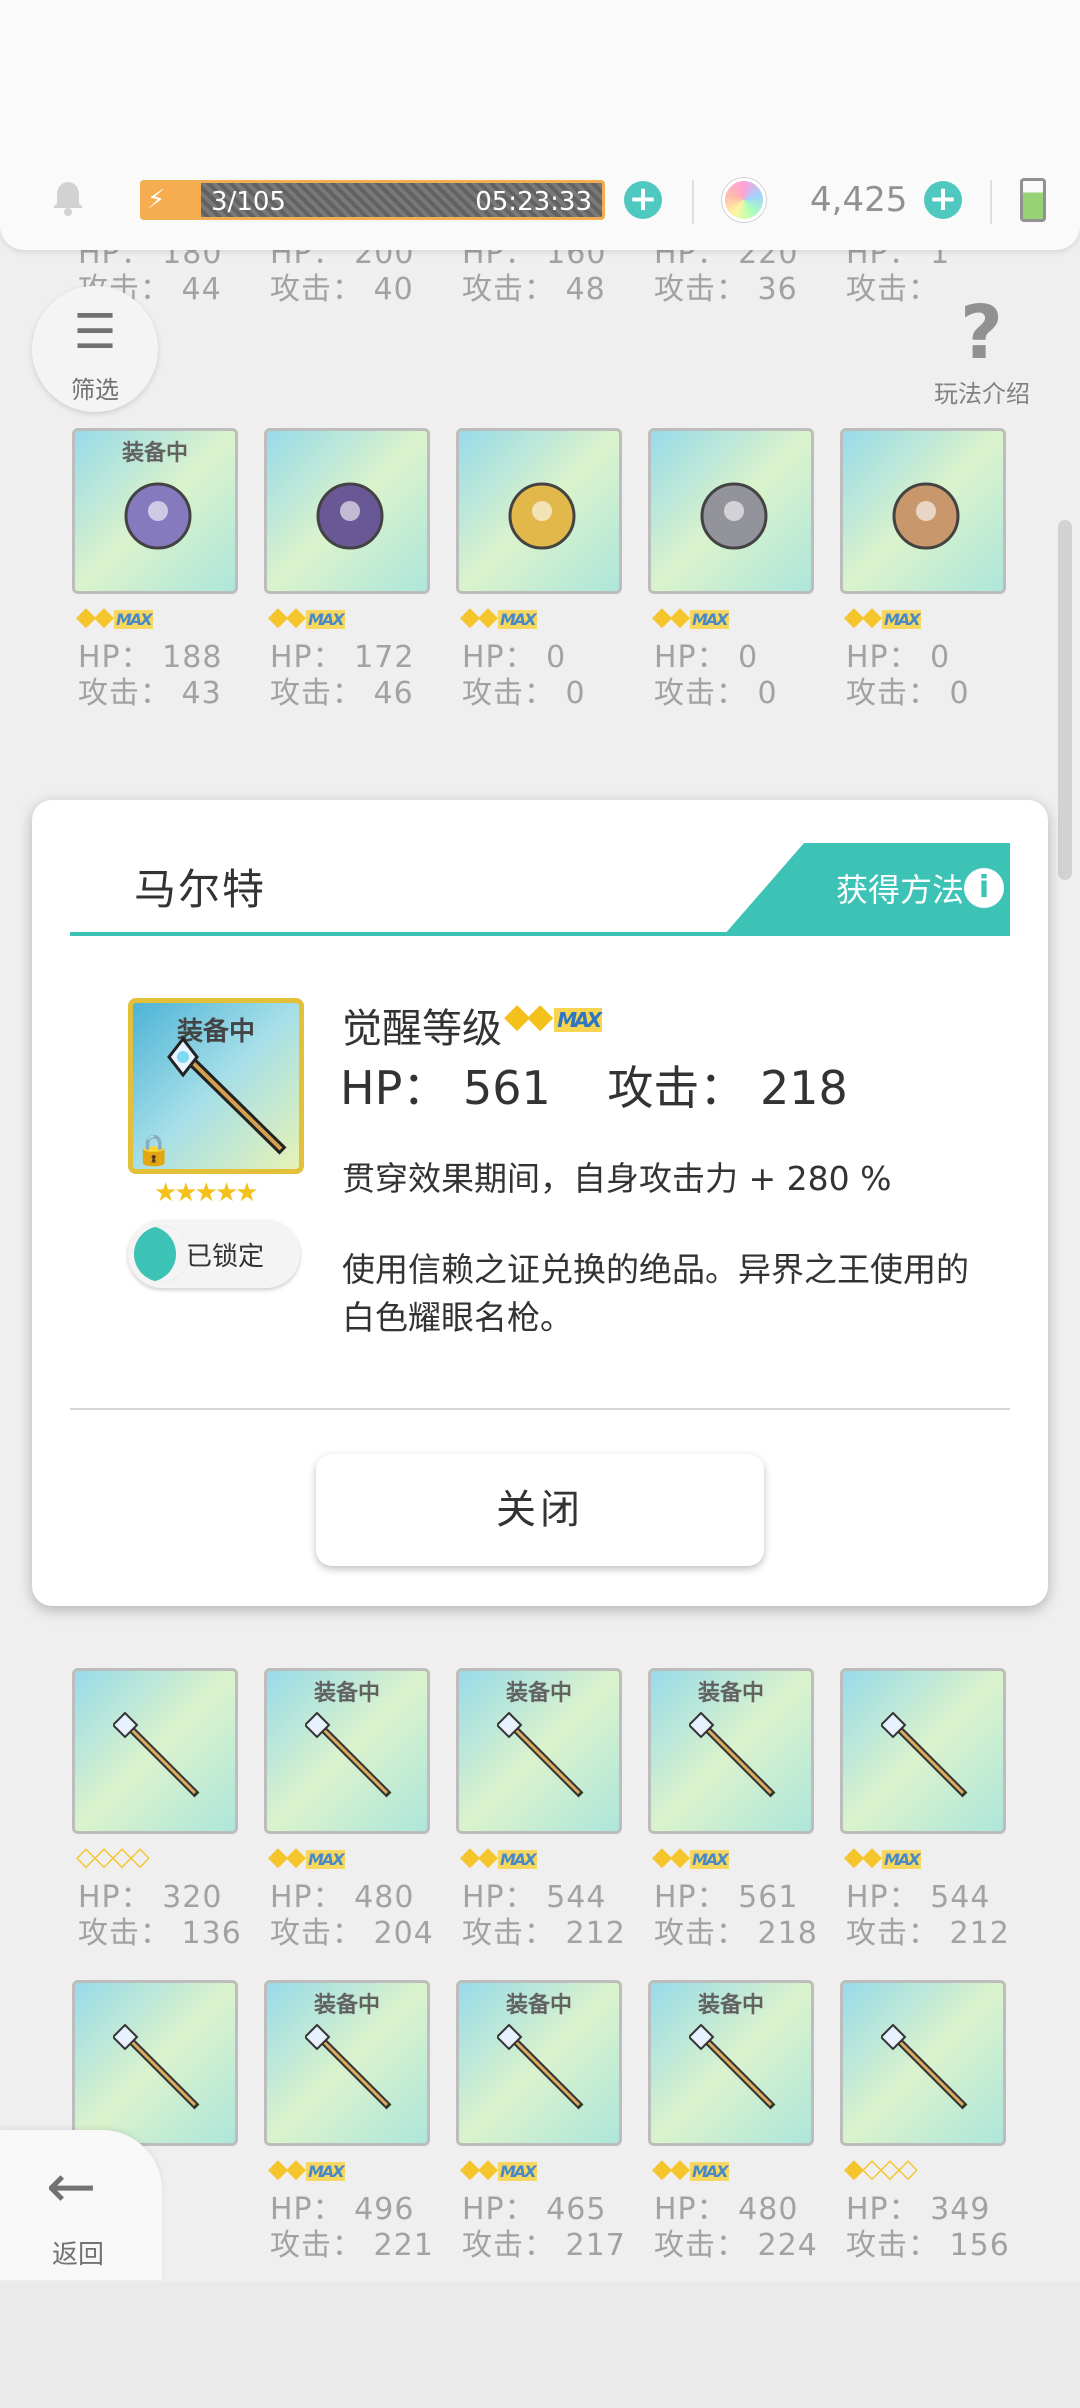 This screenshot has height=2408, width=1080. What do you see at coordinates (225, 1257) in the screenshot?
I see `lock-label: 已锁定` at bounding box center [225, 1257].